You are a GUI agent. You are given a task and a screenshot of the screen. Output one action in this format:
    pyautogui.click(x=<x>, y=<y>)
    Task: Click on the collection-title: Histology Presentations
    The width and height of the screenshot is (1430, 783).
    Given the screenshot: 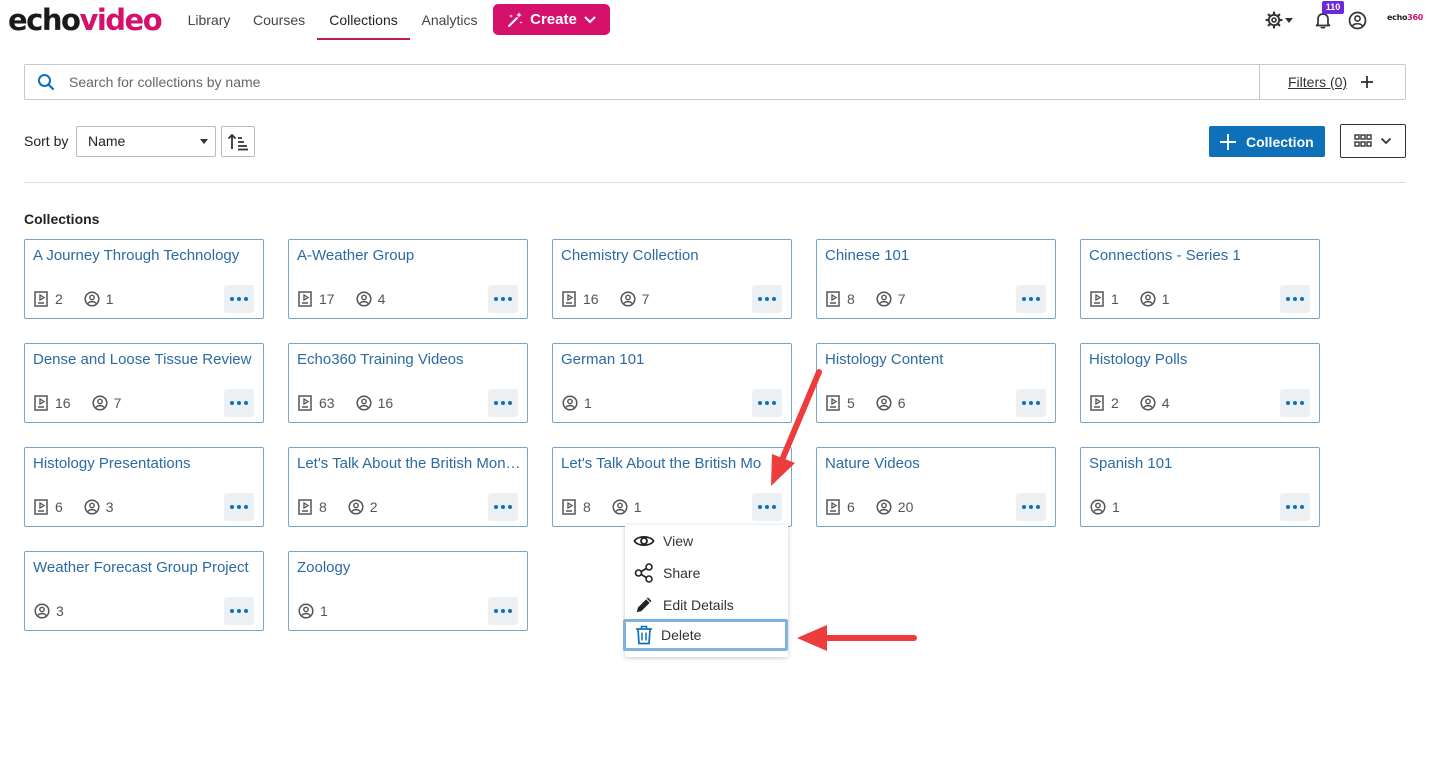 What is the action you would take?
    pyautogui.click(x=145, y=463)
    